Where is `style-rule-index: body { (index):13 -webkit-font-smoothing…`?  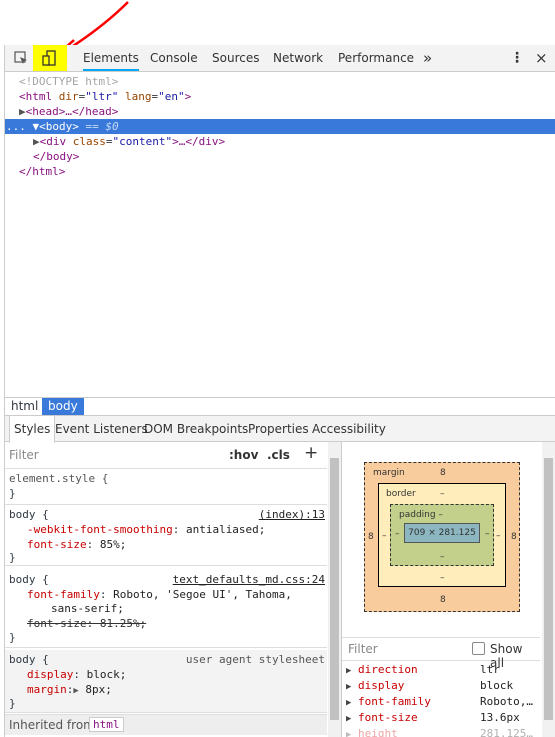 style-rule-index: body { (index):13 -webkit-font-smoothing… is located at coordinates (166, 535).